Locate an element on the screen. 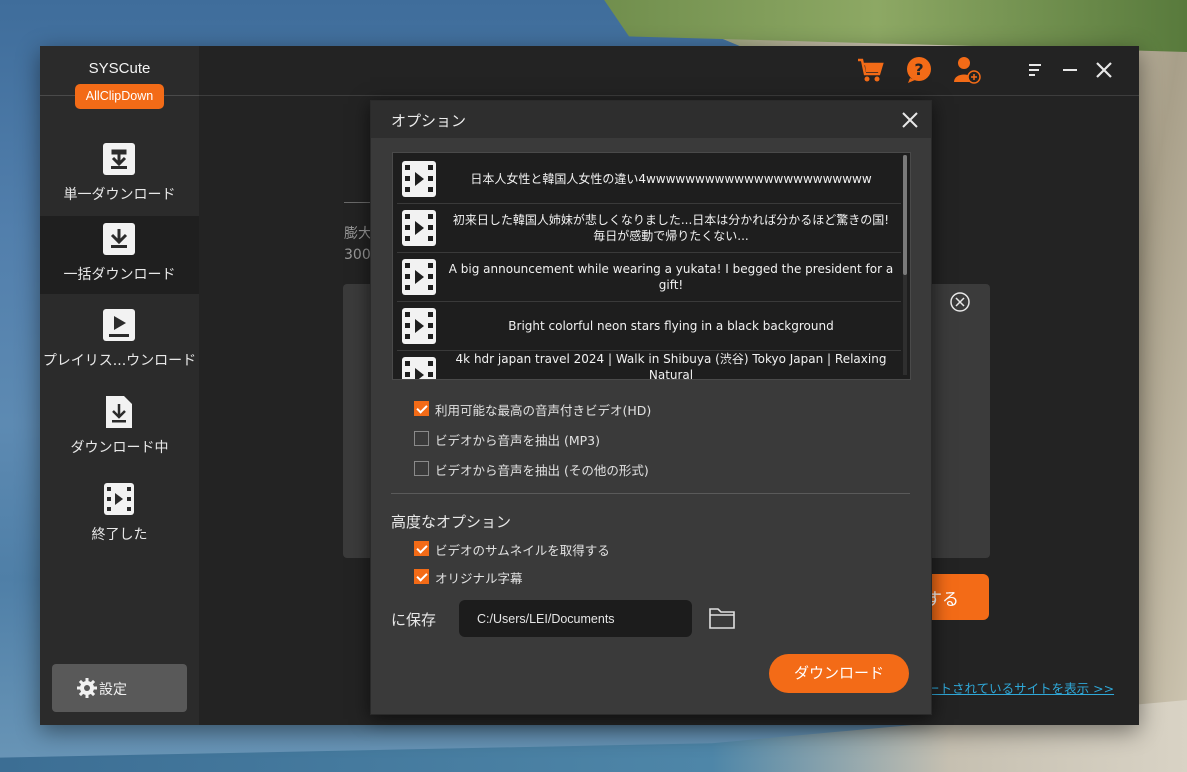  sidebar-item-finished: 終了した is located at coordinates (119, 515).